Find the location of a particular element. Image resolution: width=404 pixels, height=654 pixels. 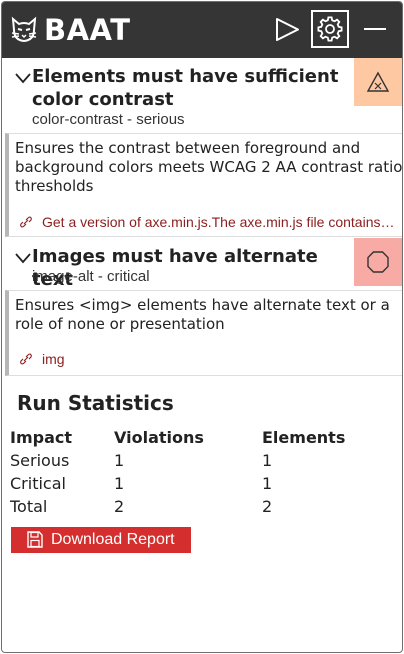

table-row: Critical 1 1 is located at coordinates (200, 485).